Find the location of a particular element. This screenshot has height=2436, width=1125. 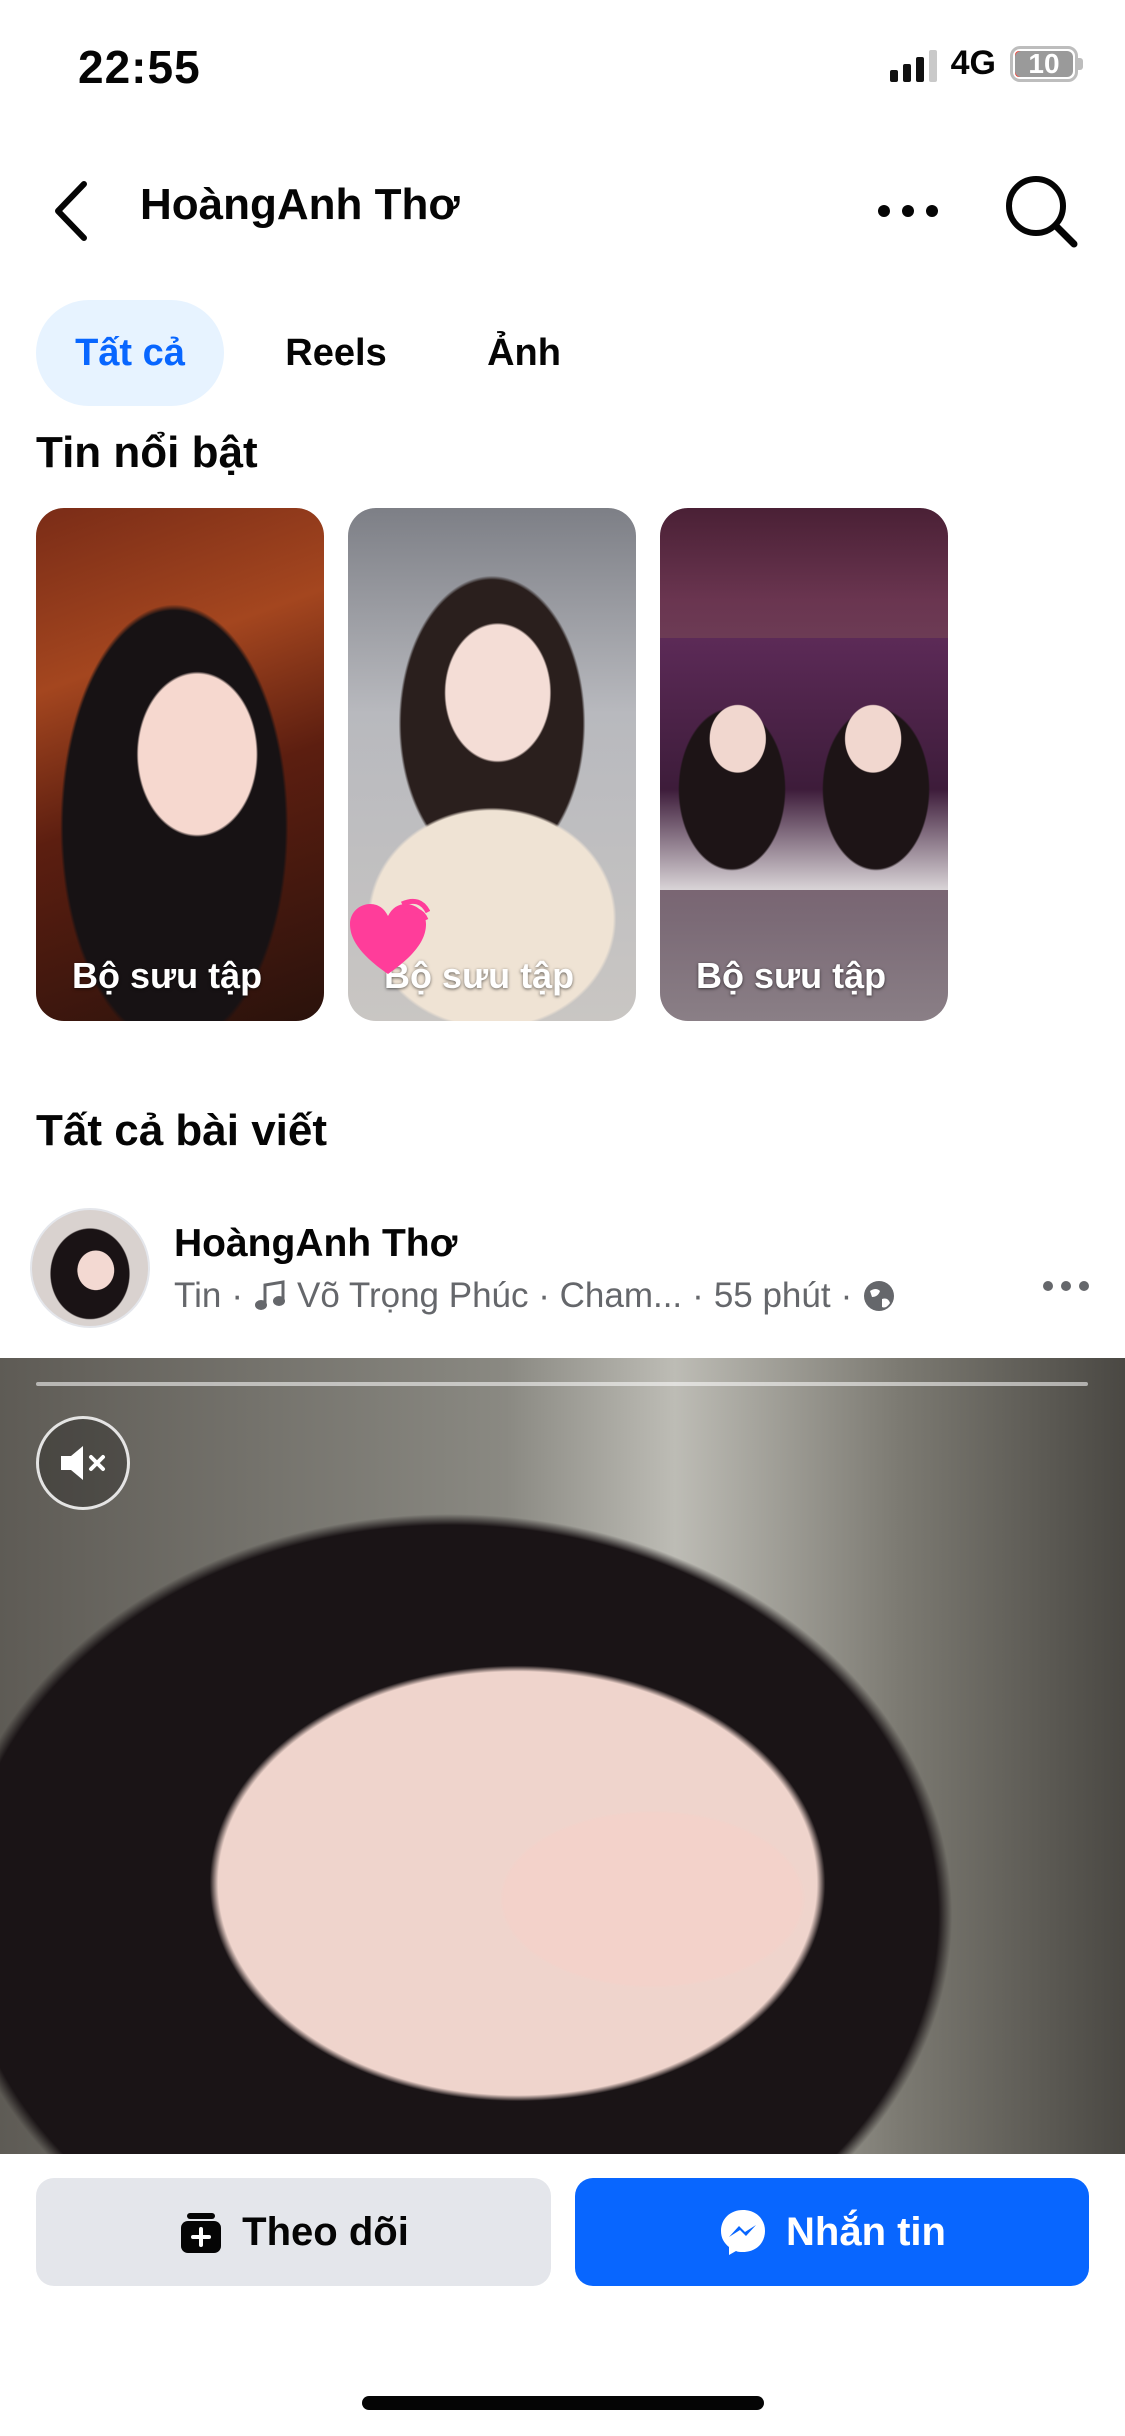

post-author: HoàngAnh Thơ is located at coordinates (315, 1244).